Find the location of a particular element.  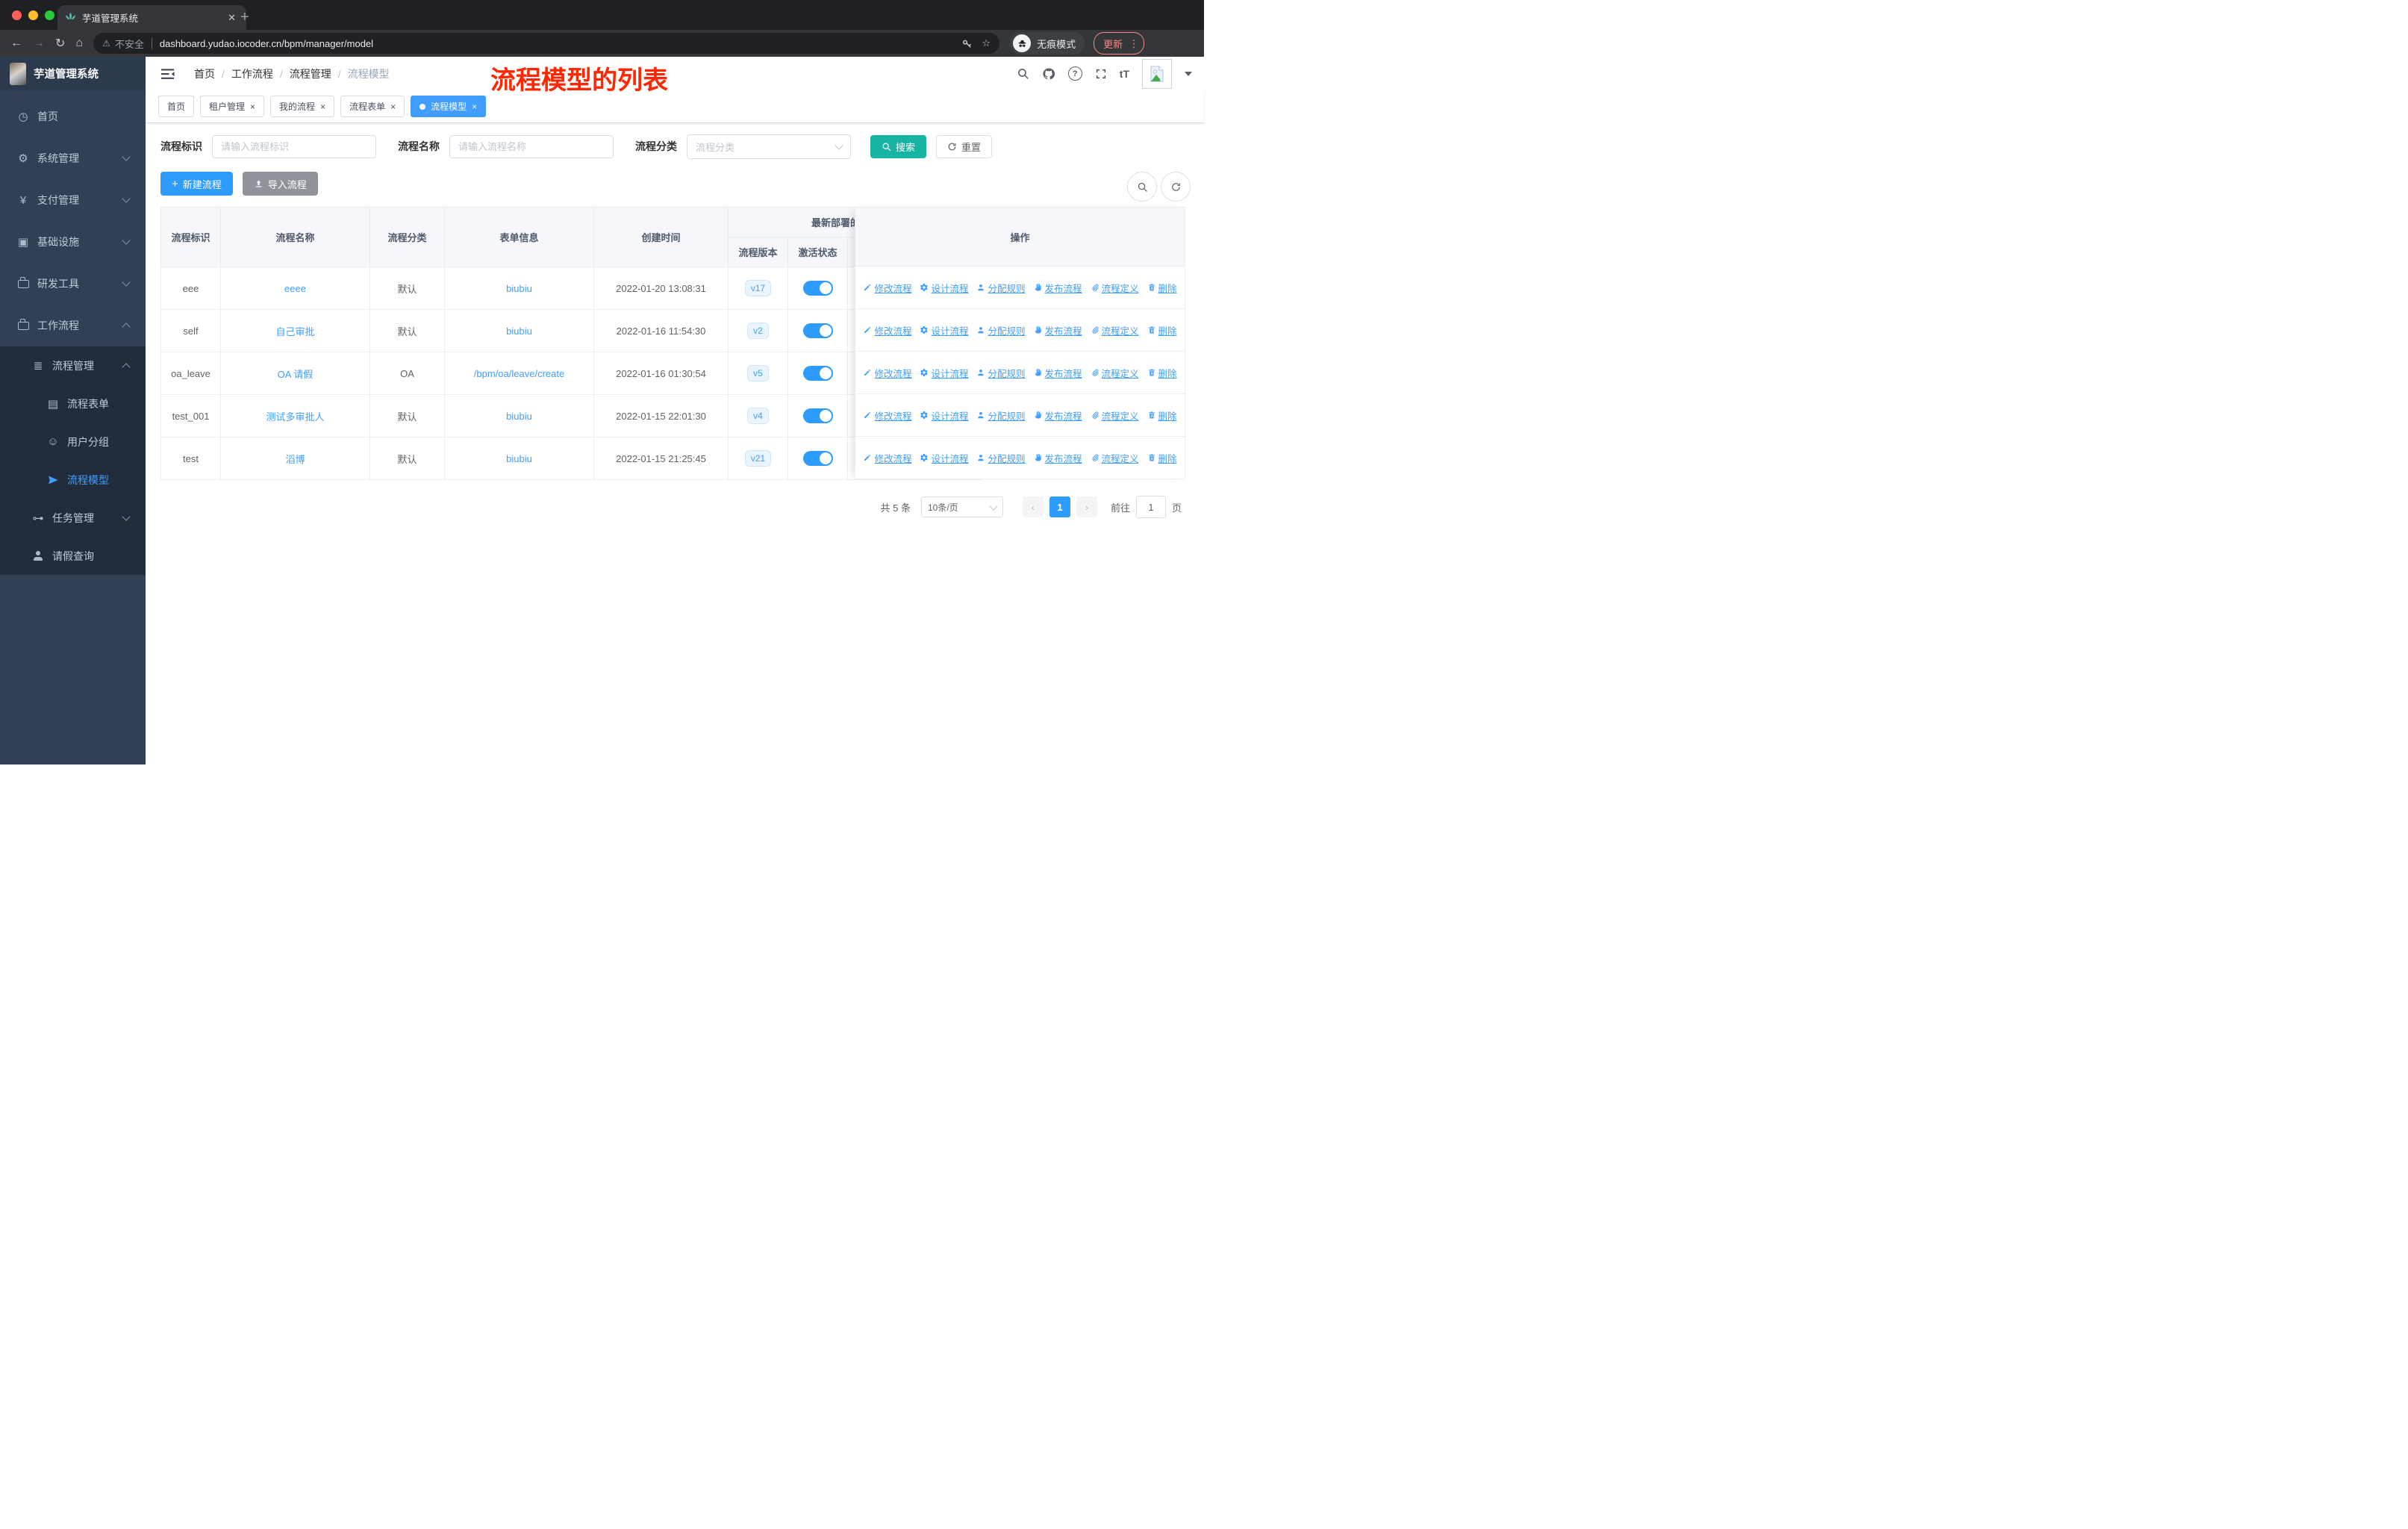

home-icon: ⌂ is located at coordinates (79, 43).